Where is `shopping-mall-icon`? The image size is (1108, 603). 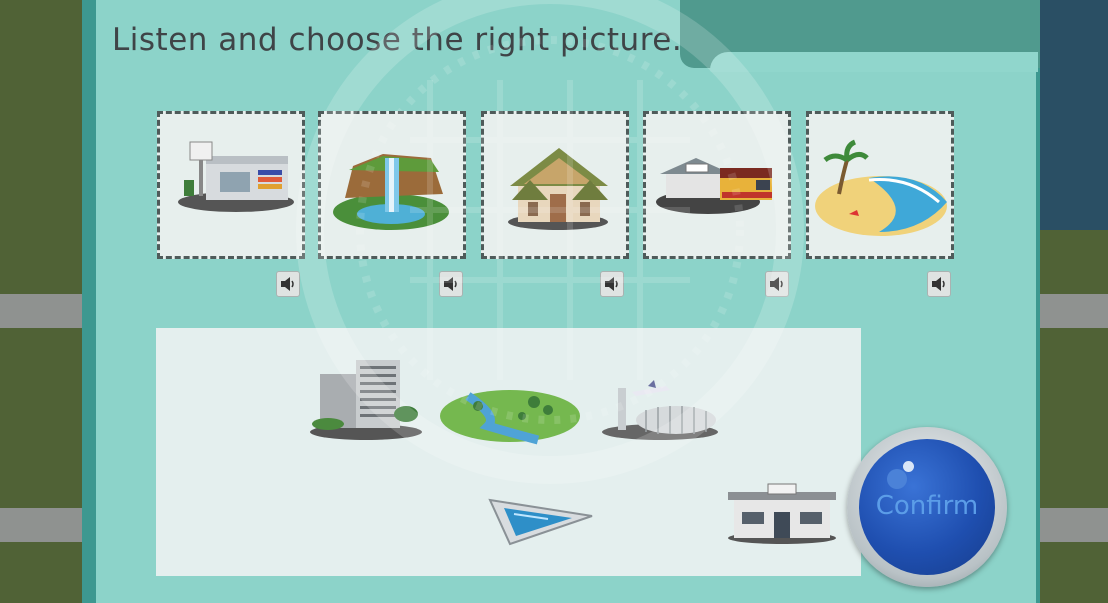 shopping-mall-icon is located at coordinates (236, 176).